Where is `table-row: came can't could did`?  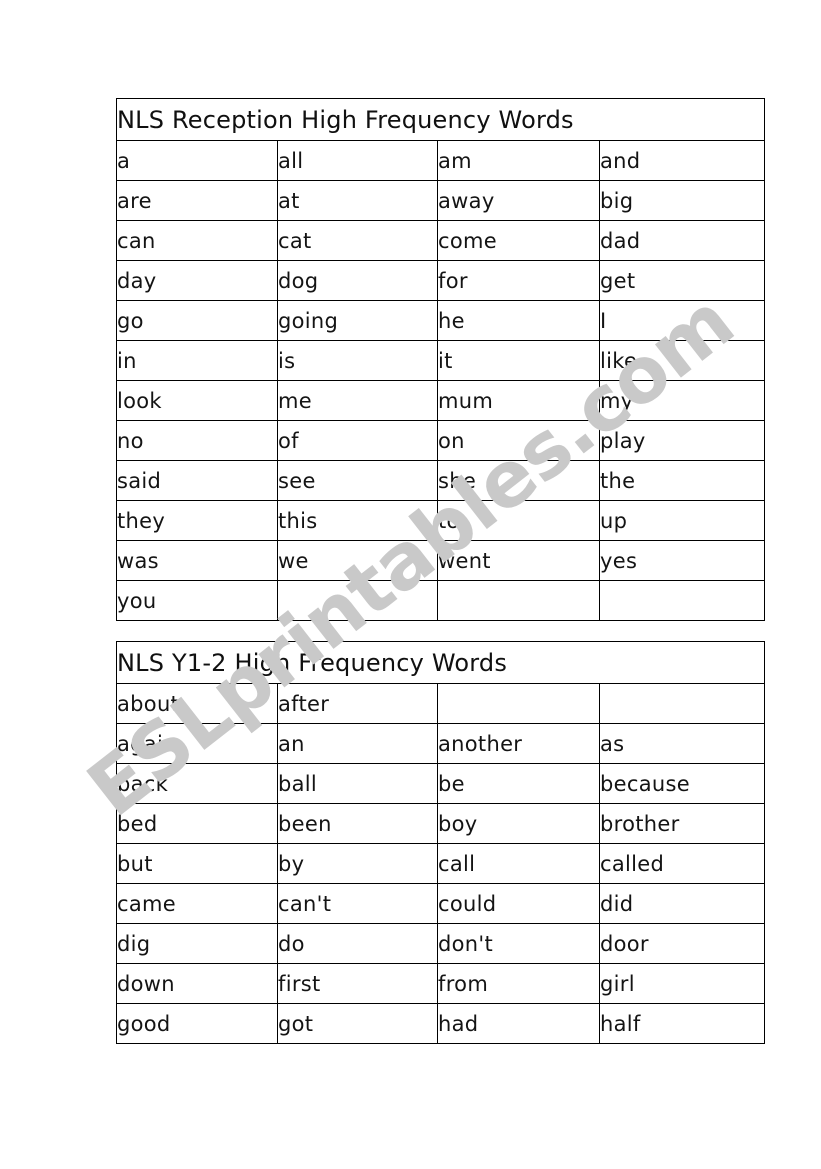 table-row: came can't could did is located at coordinates (441, 903).